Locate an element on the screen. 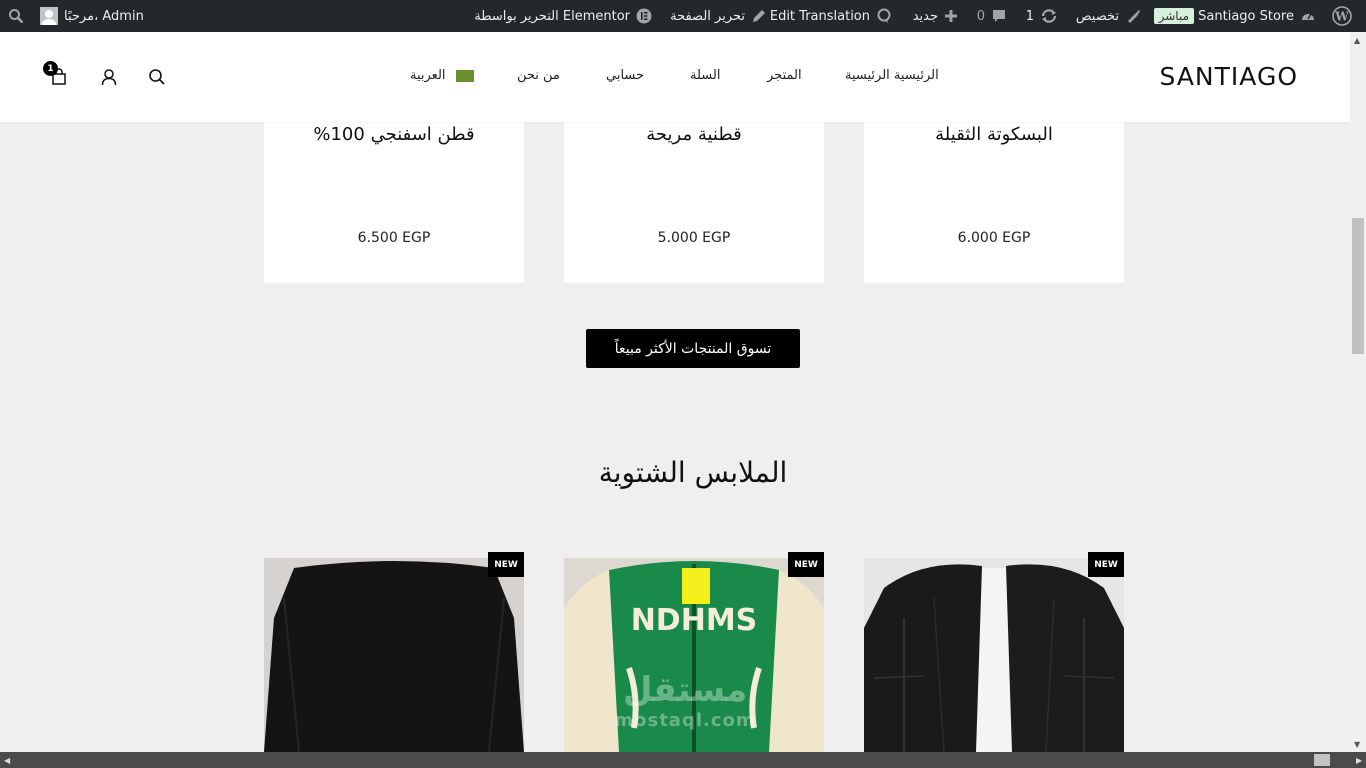 This screenshot has width=1366, height=768. site-name-menu: Santiago Store is located at coordinates (1257, 16).